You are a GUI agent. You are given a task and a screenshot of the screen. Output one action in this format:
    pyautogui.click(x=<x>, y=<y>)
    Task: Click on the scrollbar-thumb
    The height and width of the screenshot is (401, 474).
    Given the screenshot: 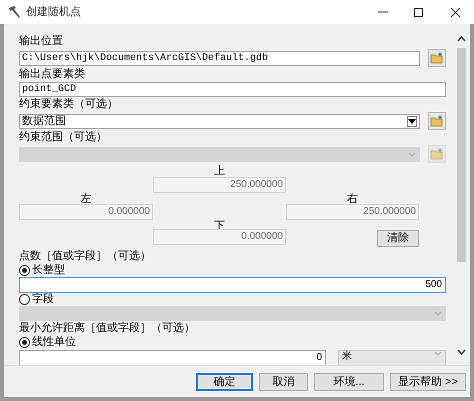 What is the action you would take?
    pyautogui.click(x=461, y=155)
    